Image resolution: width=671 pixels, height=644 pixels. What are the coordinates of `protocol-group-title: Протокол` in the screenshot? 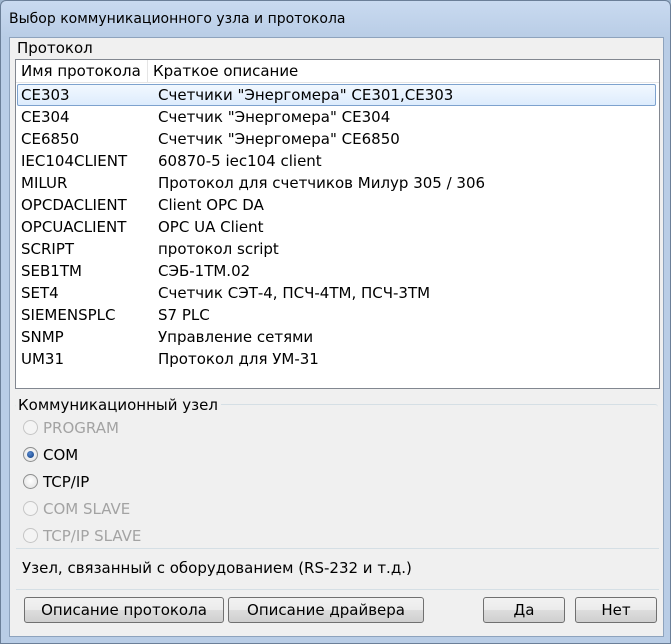 It's located at (55, 48).